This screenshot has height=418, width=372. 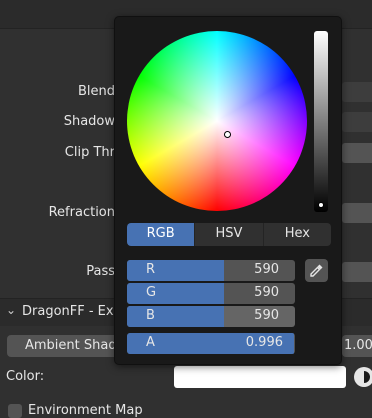 What do you see at coordinates (357, 346) in the screenshot?
I see `ambient-value-field: 1.00` at bounding box center [357, 346].